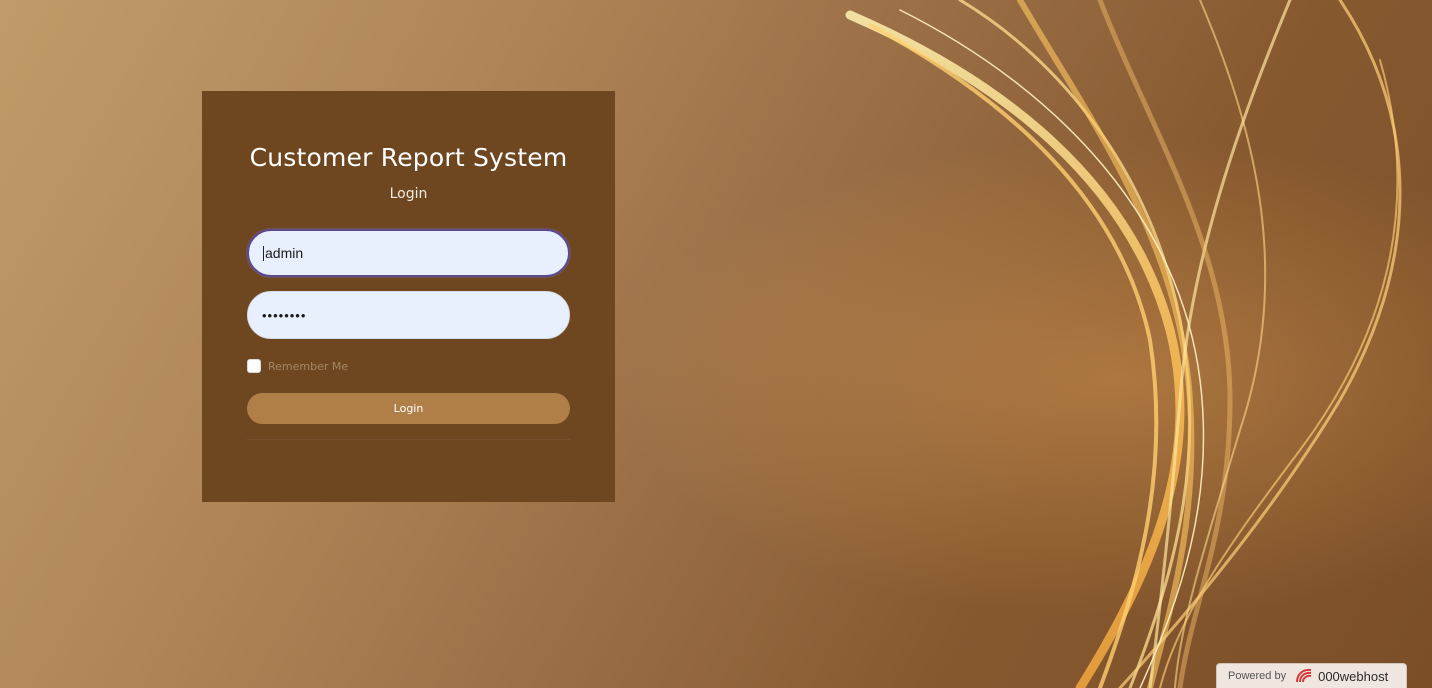 This screenshot has height=688, width=1432. What do you see at coordinates (1353, 676) in the screenshot?
I see `host-name: 000webhost` at bounding box center [1353, 676].